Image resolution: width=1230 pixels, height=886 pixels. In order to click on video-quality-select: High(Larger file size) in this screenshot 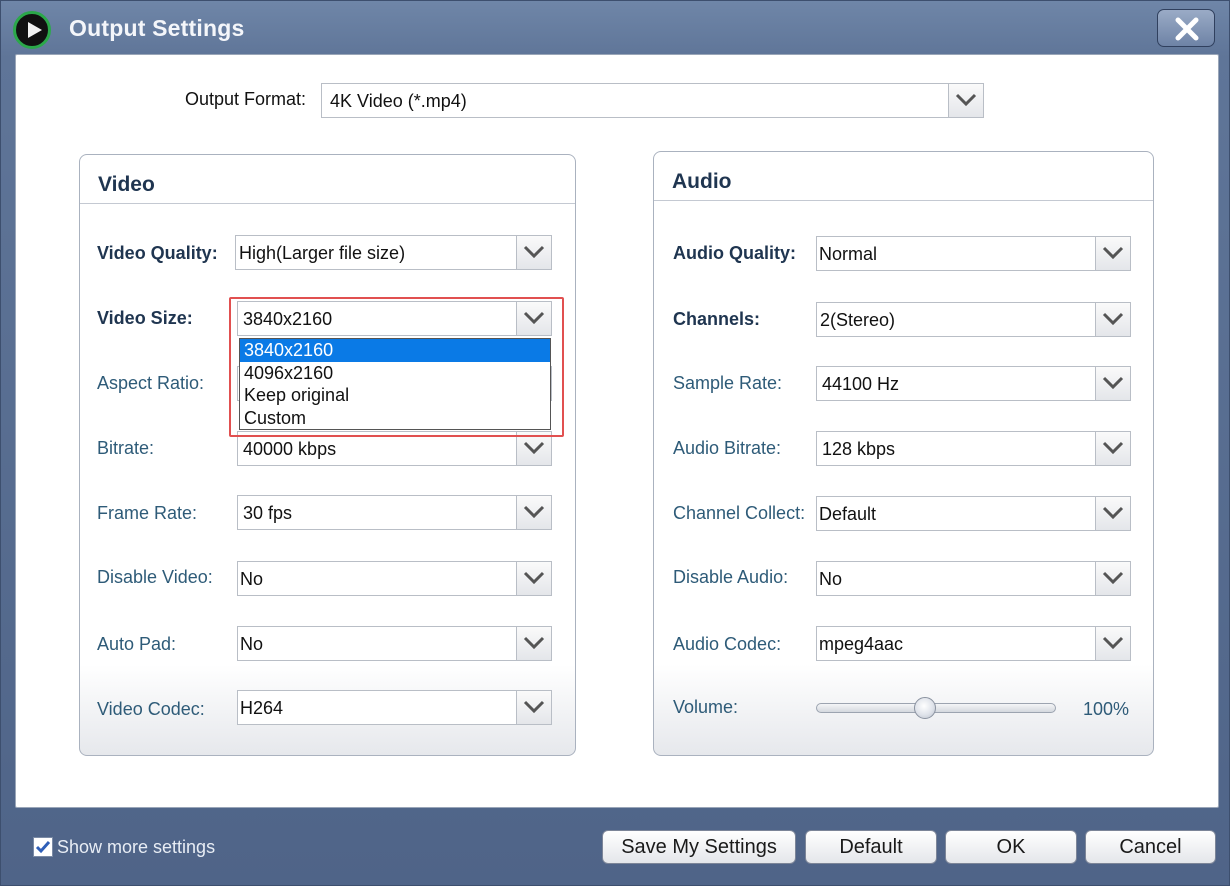, I will do `click(393, 252)`.